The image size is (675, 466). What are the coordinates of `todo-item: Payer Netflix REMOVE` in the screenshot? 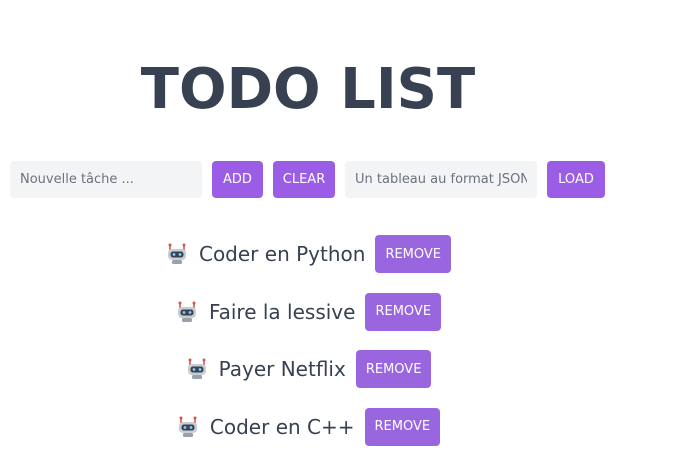 It's located at (308, 369).